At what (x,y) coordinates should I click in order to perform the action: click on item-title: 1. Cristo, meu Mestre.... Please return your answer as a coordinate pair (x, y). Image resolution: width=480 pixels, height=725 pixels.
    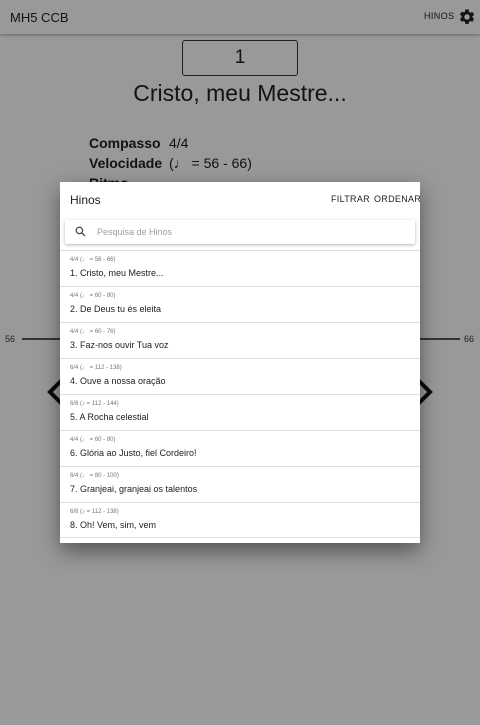
    Looking at the image, I should click on (117, 273).